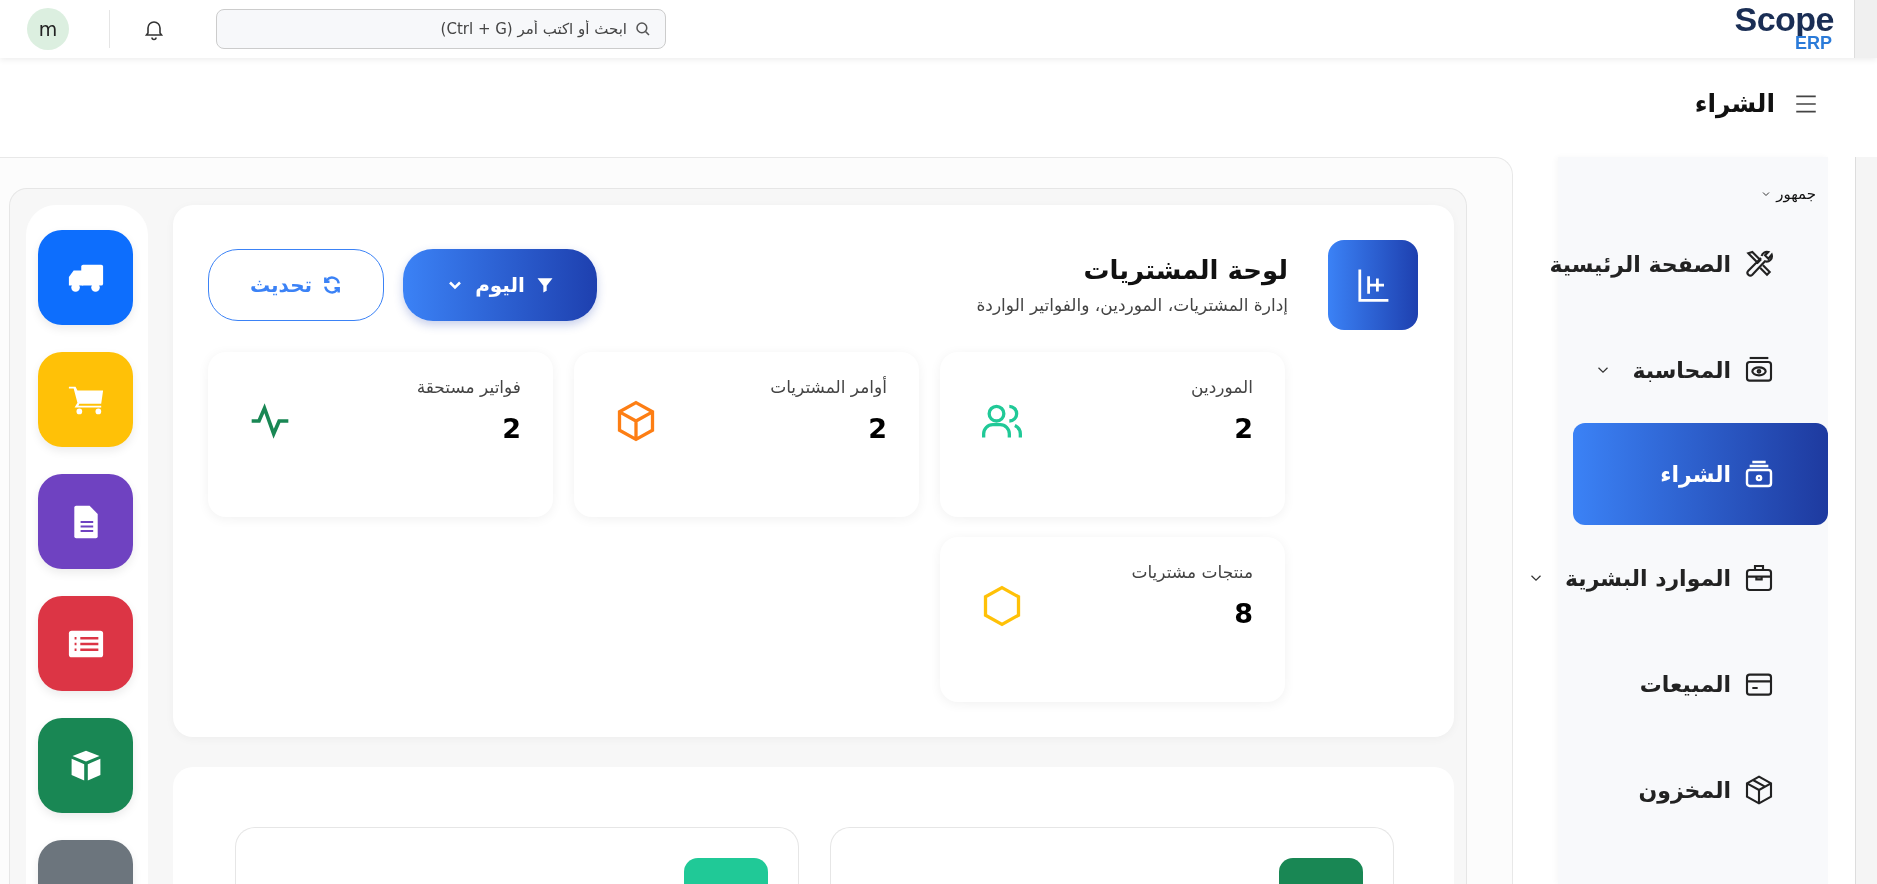 This screenshot has width=1877, height=884. I want to click on user-avatar: m, so click(48, 29).